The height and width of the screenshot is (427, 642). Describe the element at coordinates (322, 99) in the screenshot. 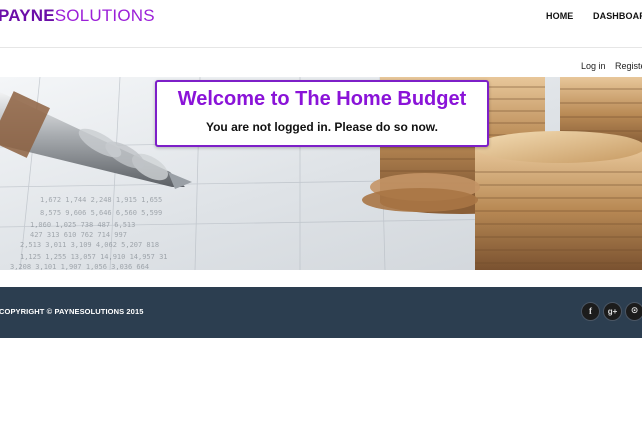

I see `welcome-title: Welcome to The Home Budget` at that location.